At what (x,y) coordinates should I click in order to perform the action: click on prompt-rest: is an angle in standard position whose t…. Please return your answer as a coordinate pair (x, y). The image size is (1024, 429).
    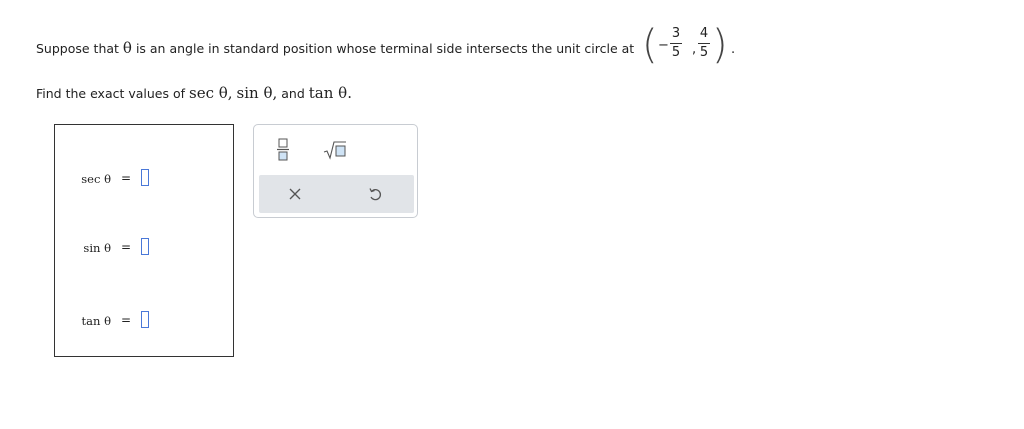
    Looking at the image, I should click on (385, 48).